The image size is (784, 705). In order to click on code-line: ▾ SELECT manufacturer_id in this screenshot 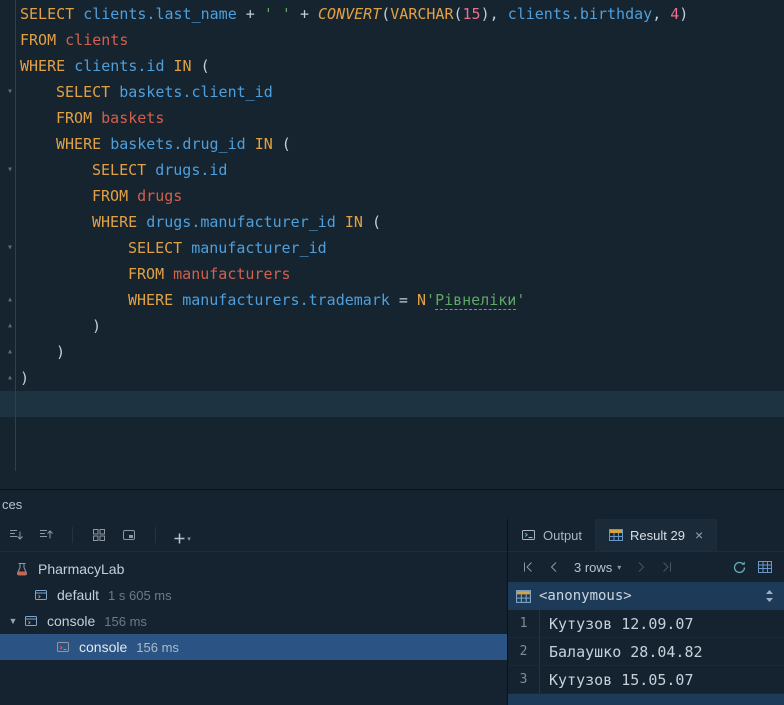, I will do `click(392, 248)`.